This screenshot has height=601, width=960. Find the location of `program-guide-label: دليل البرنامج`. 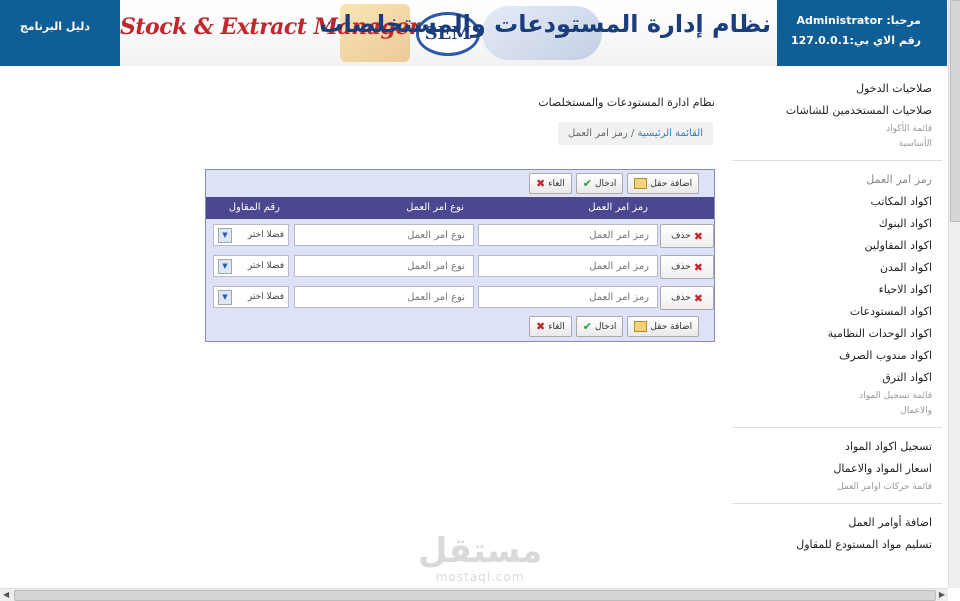

program-guide-label: دليل البرنامج is located at coordinates (55, 26).